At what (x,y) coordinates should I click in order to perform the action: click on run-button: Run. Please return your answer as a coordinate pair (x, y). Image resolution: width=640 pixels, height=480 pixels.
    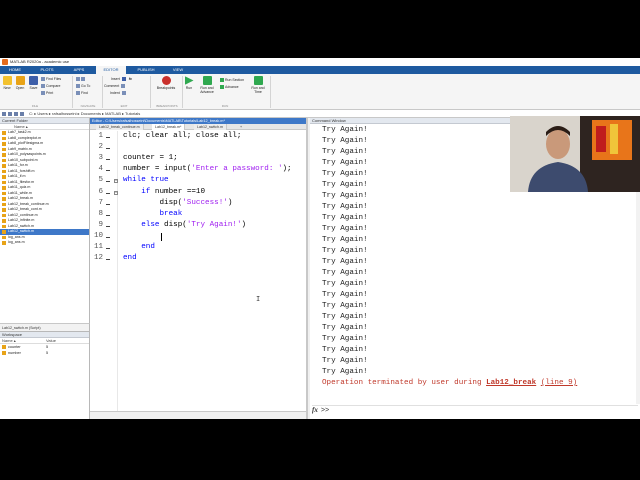
    Looking at the image, I should click on (189, 83).